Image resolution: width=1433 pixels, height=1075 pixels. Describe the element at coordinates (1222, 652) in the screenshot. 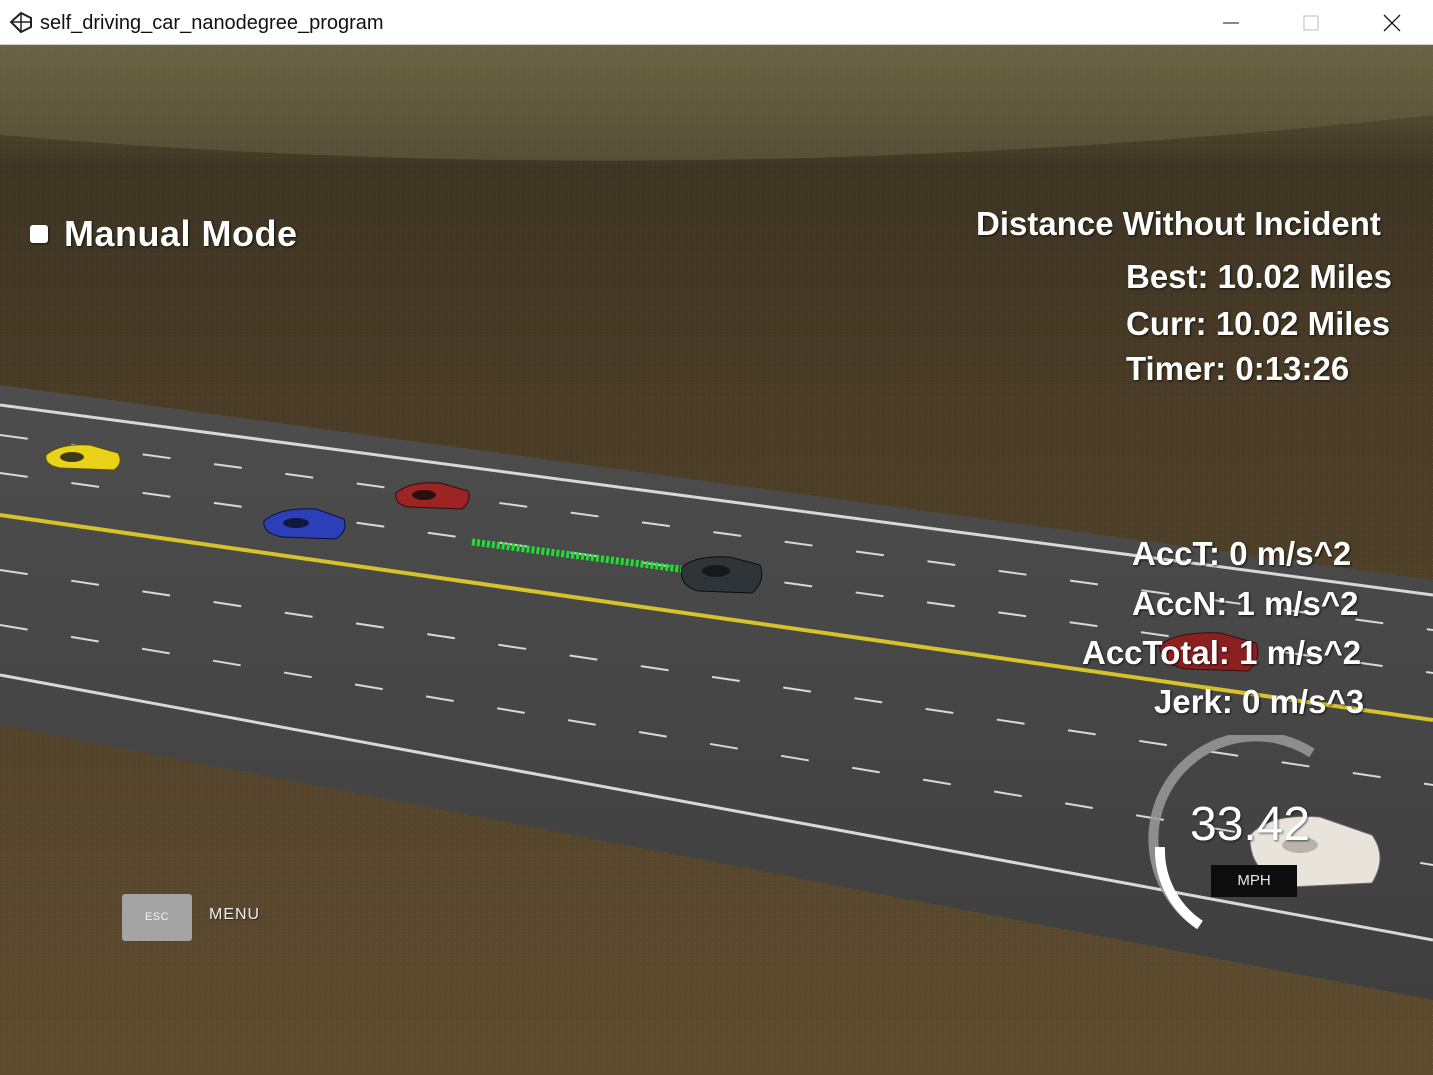

I see `acc-total: AccTotal: 1 m/s^2` at that location.